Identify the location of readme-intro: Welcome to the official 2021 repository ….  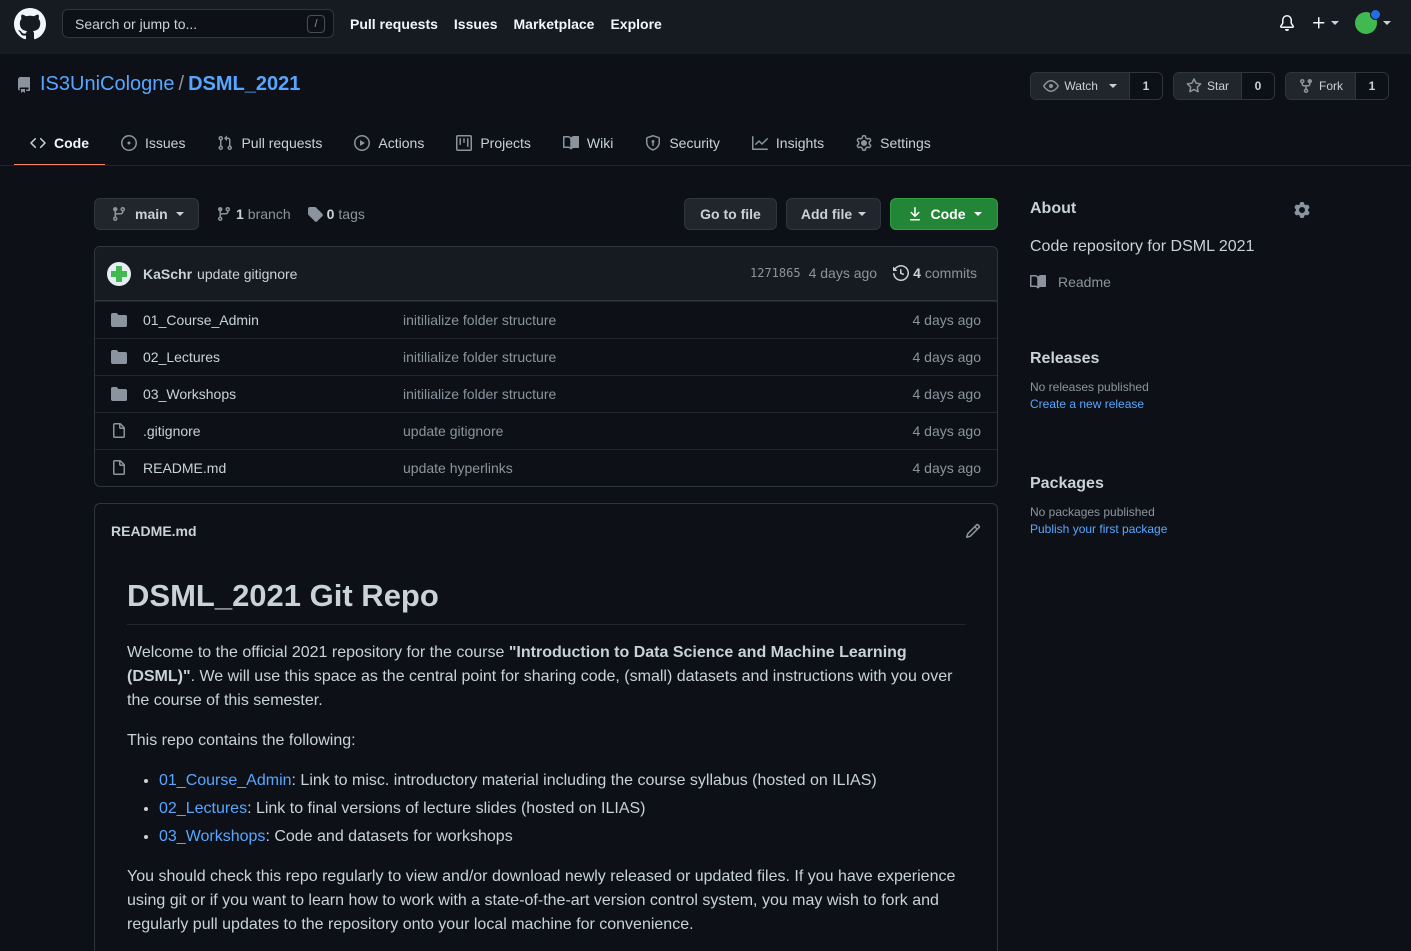
(546, 677).